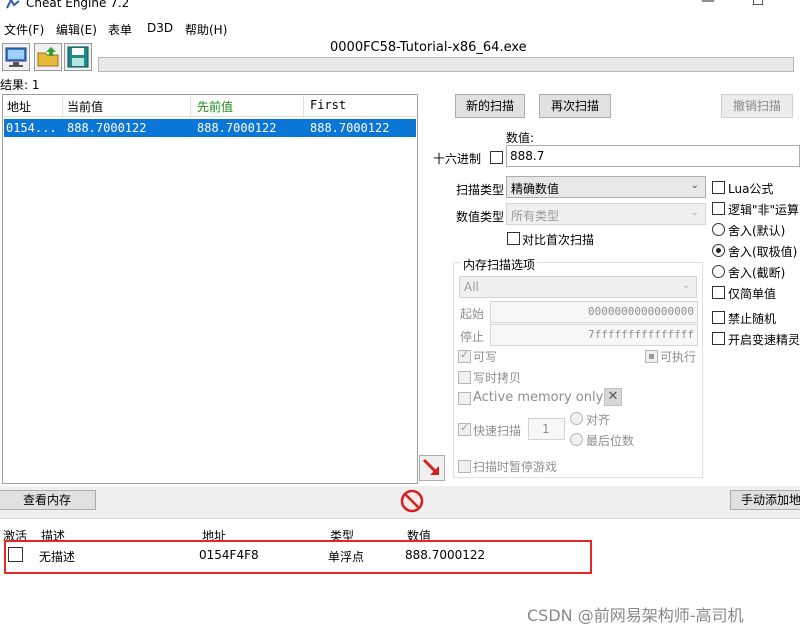 The image size is (800, 633). I want to click on compare-first-checkbox, so click(513, 238).